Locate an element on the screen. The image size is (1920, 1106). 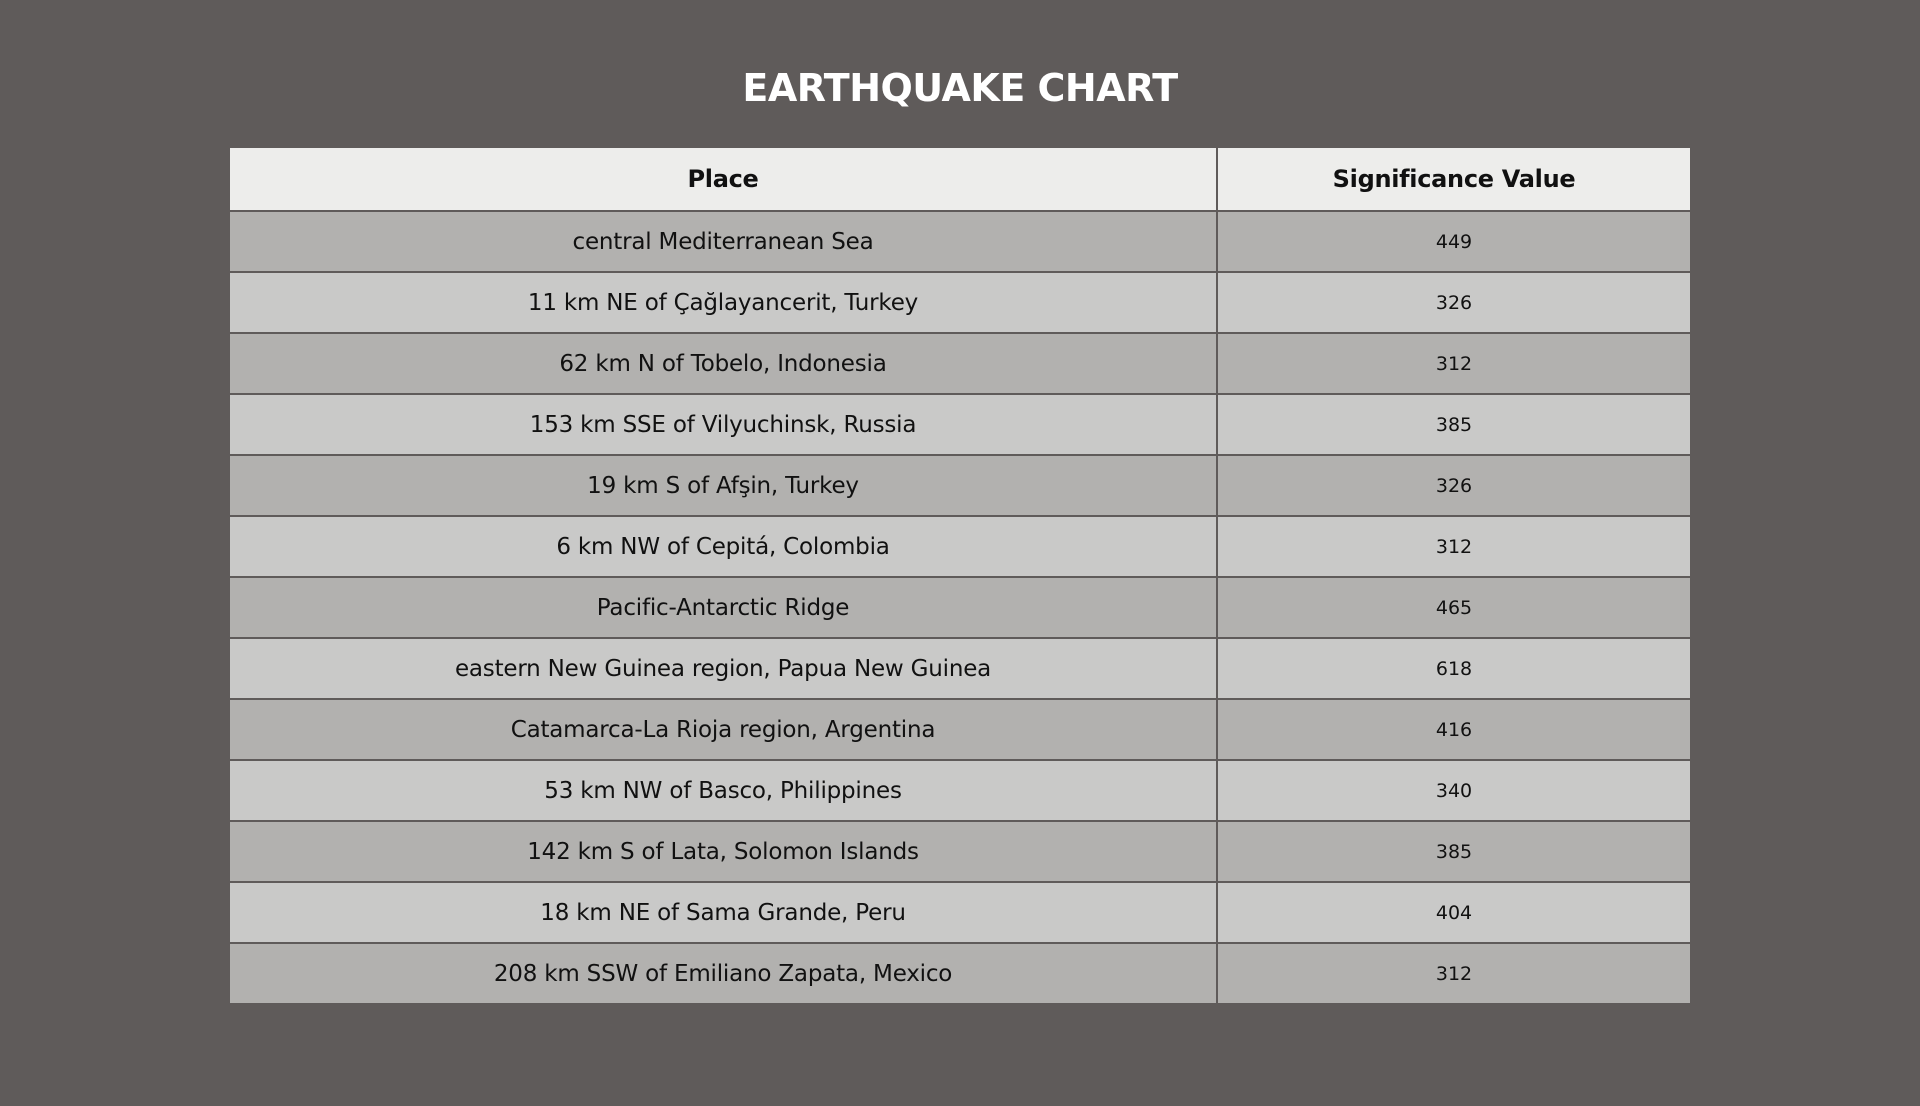
chart-title: EARTHQUAKE CHART is located at coordinates (960, 88).